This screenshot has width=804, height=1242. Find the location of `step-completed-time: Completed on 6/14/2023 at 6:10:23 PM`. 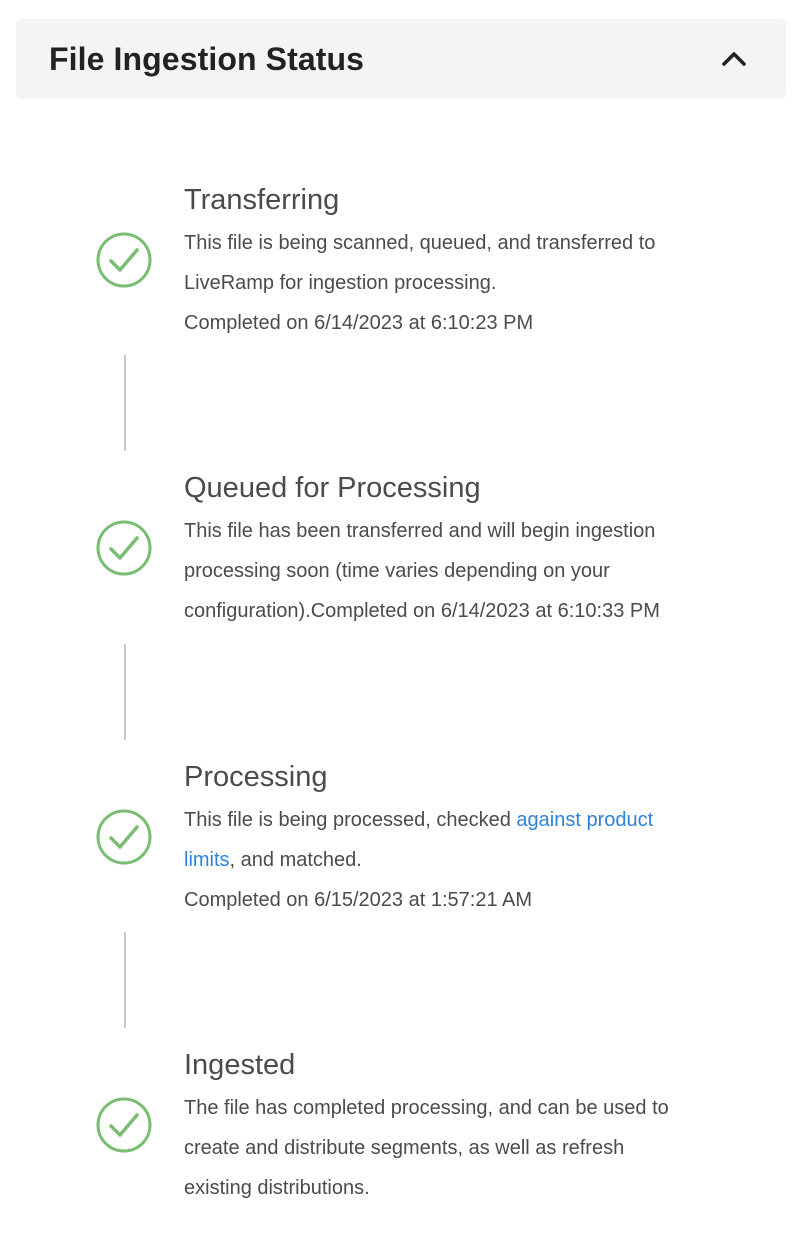

step-completed-time: Completed on 6/14/2023 at 6:10:23 PM is located at coordinates (359, 323).